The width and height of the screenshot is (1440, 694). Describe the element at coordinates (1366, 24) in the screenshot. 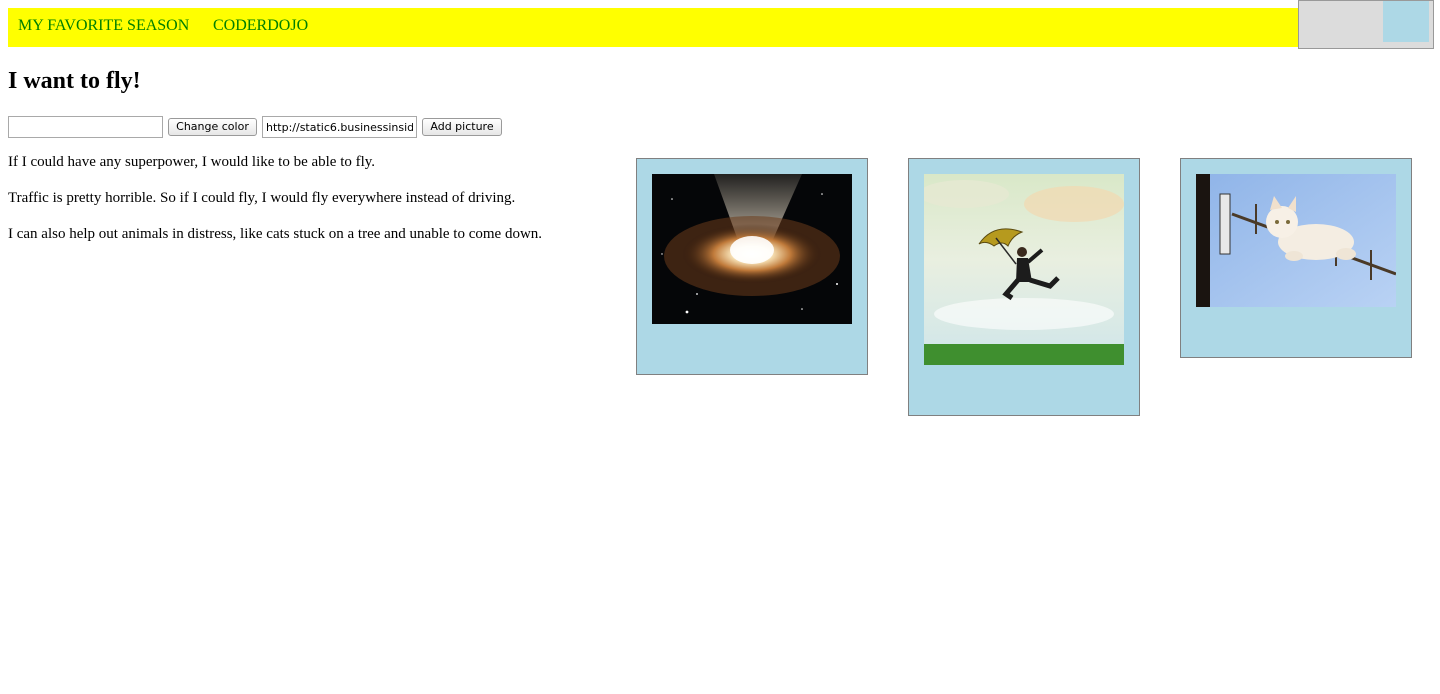

I see `corner-color-widget` at that location.